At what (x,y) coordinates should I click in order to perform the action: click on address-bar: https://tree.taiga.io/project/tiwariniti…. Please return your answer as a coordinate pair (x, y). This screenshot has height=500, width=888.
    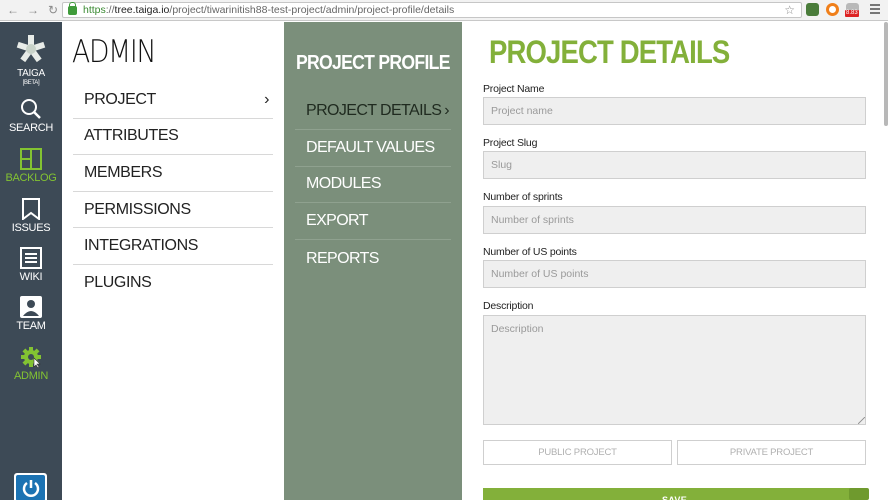
    Looking at the image, I should click on (432, 9).